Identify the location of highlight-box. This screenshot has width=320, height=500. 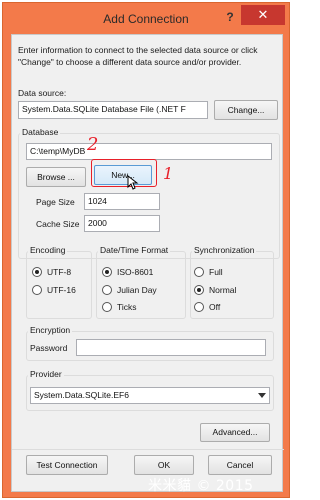
(124, 173).